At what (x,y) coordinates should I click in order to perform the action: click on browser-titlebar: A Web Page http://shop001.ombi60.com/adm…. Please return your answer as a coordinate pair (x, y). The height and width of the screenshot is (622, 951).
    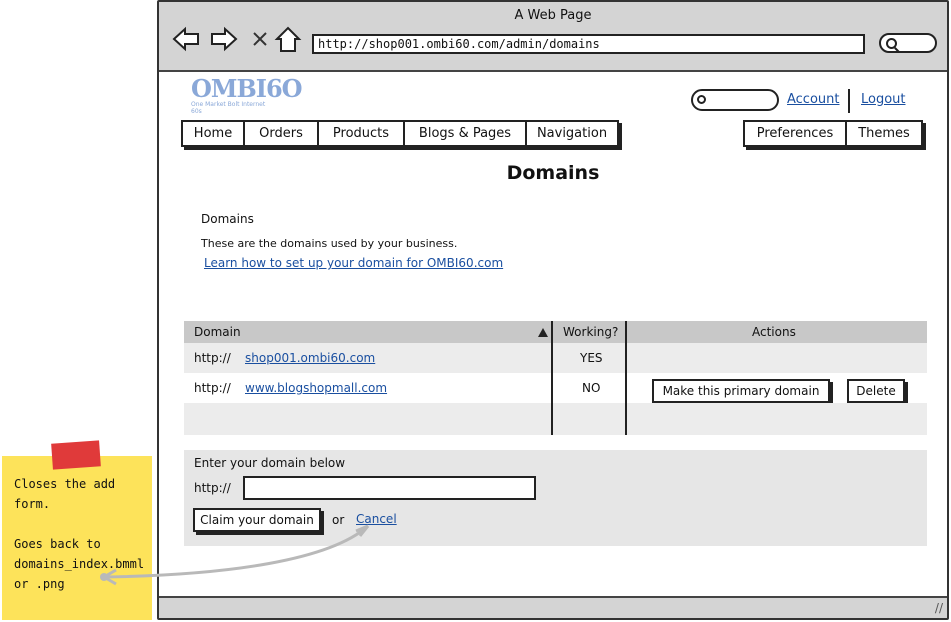
    Looking at the image, I should click on (553, 37).